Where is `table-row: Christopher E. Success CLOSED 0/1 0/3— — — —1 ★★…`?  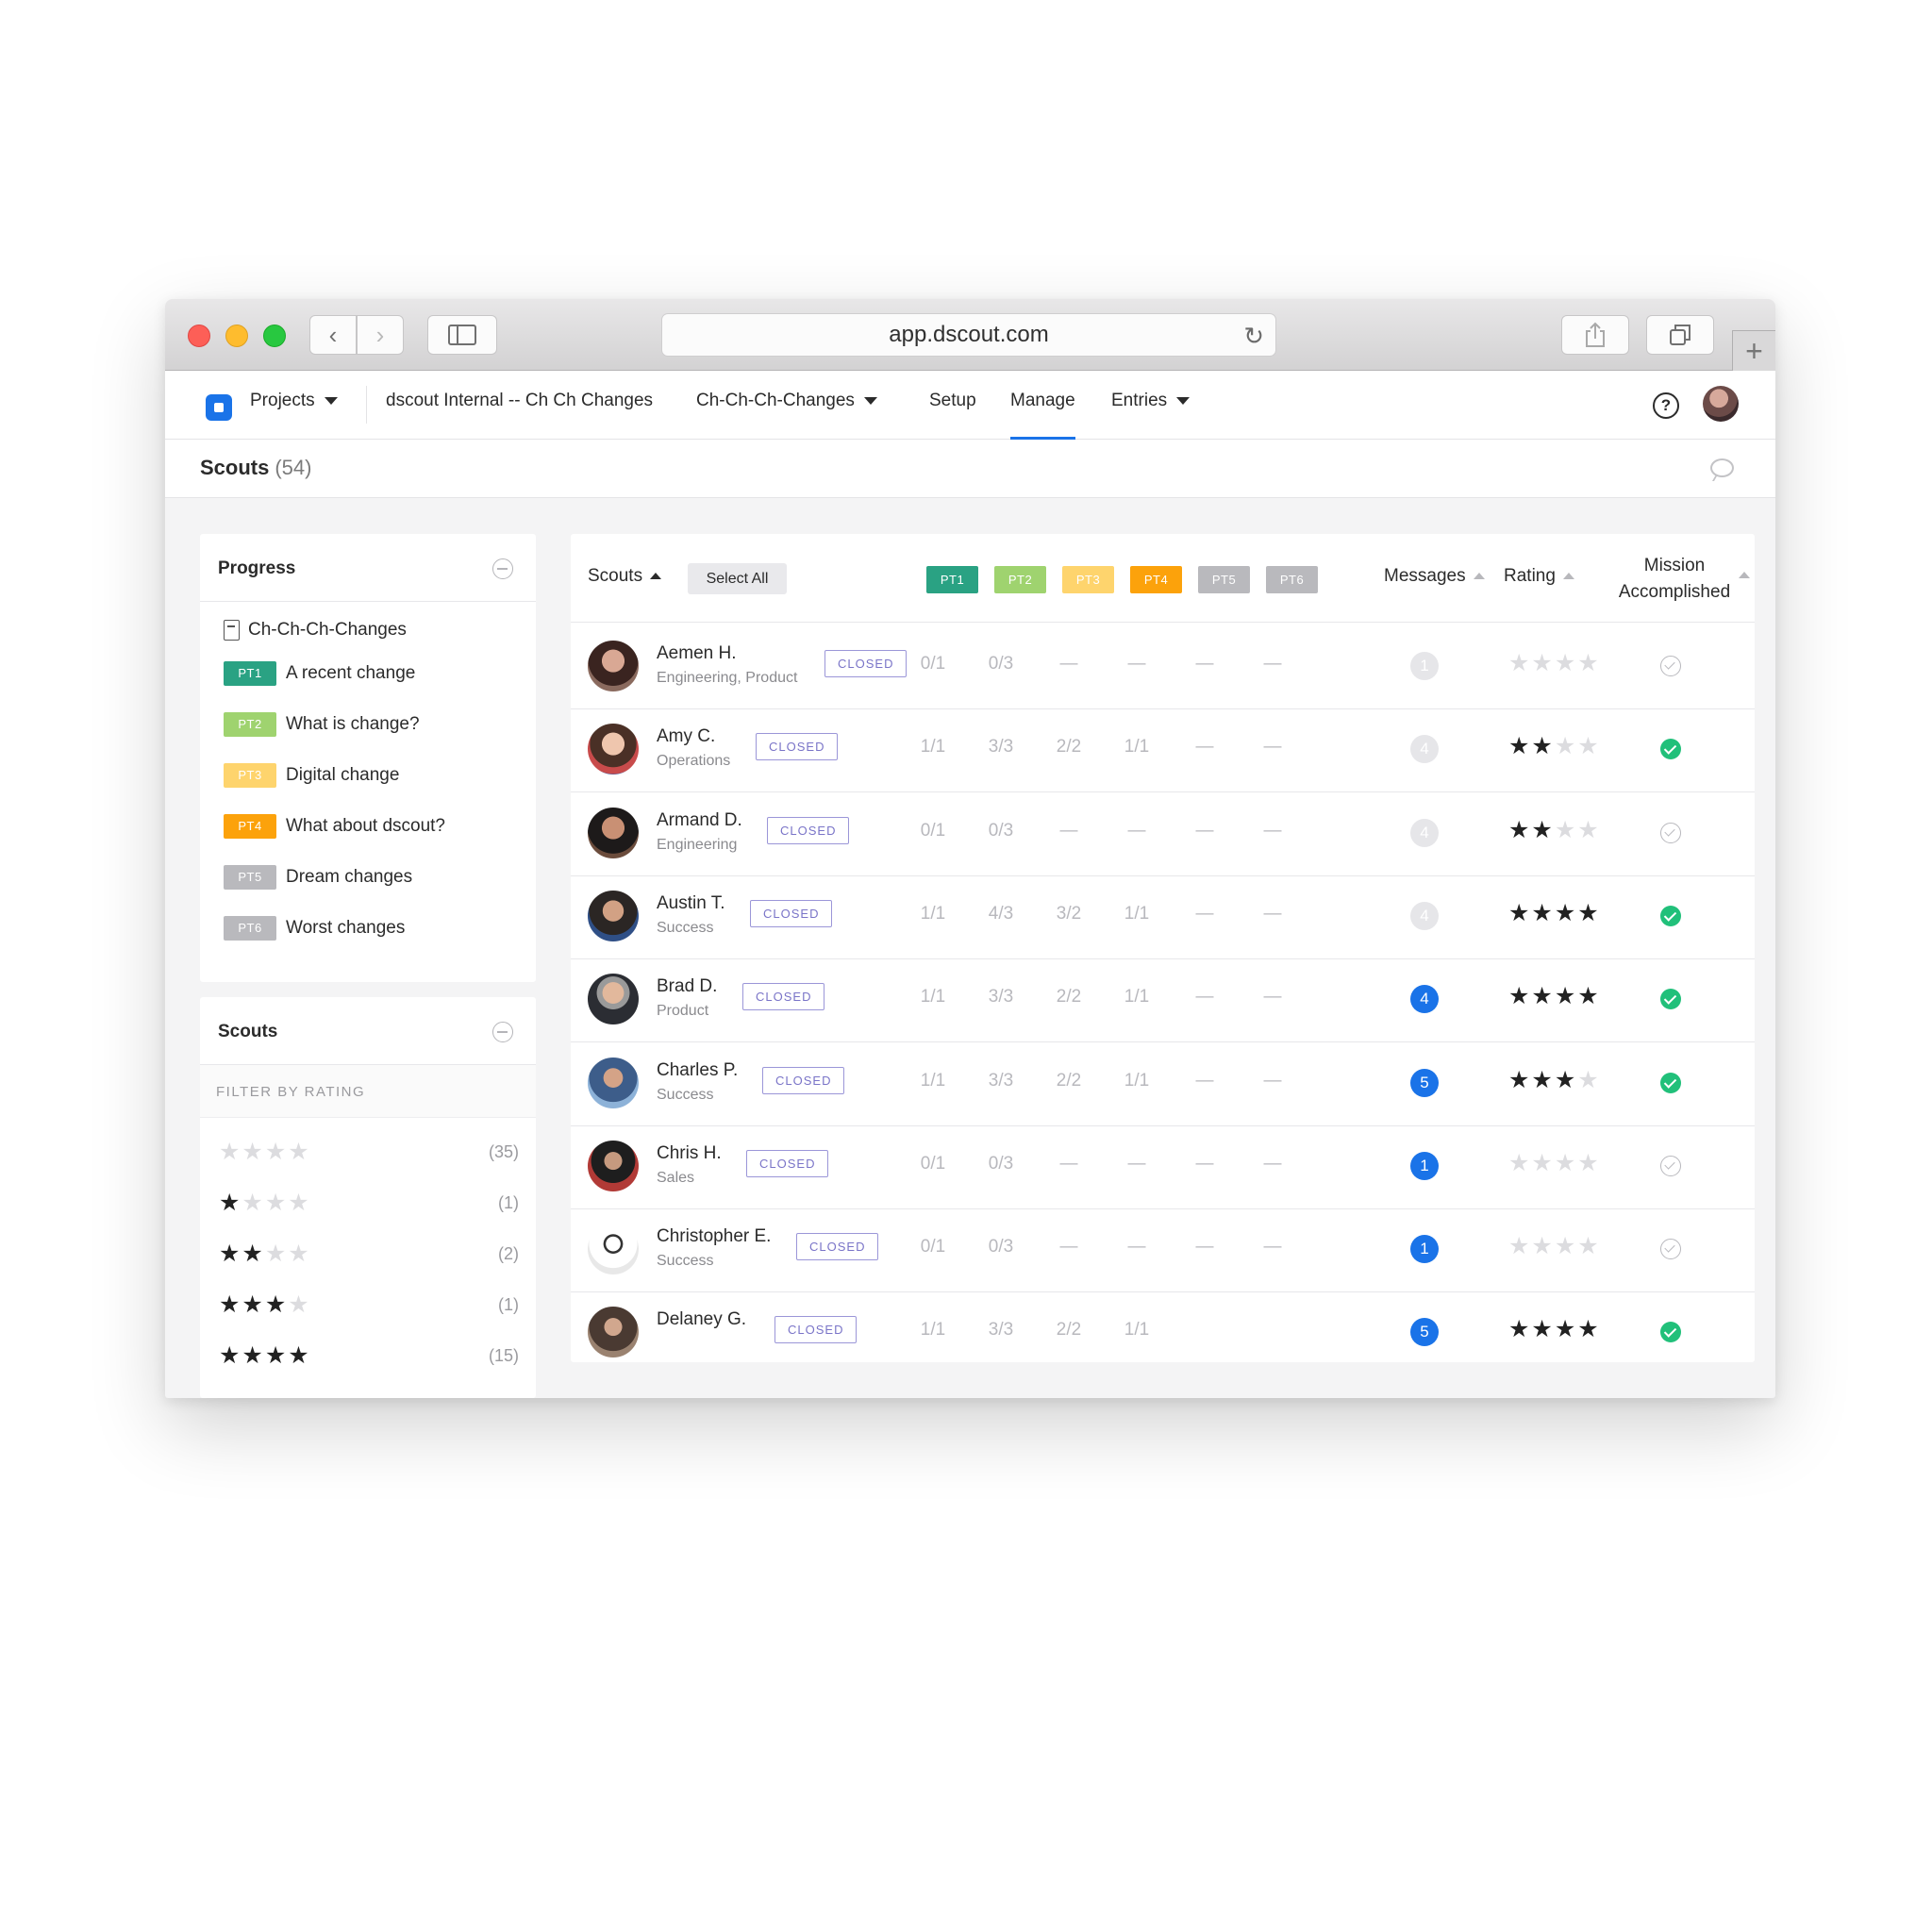
table-row: Christopher E. Success CLOSED 0/1 0/3— — — —1 ★★… is located at coordinates (1163, 1250).